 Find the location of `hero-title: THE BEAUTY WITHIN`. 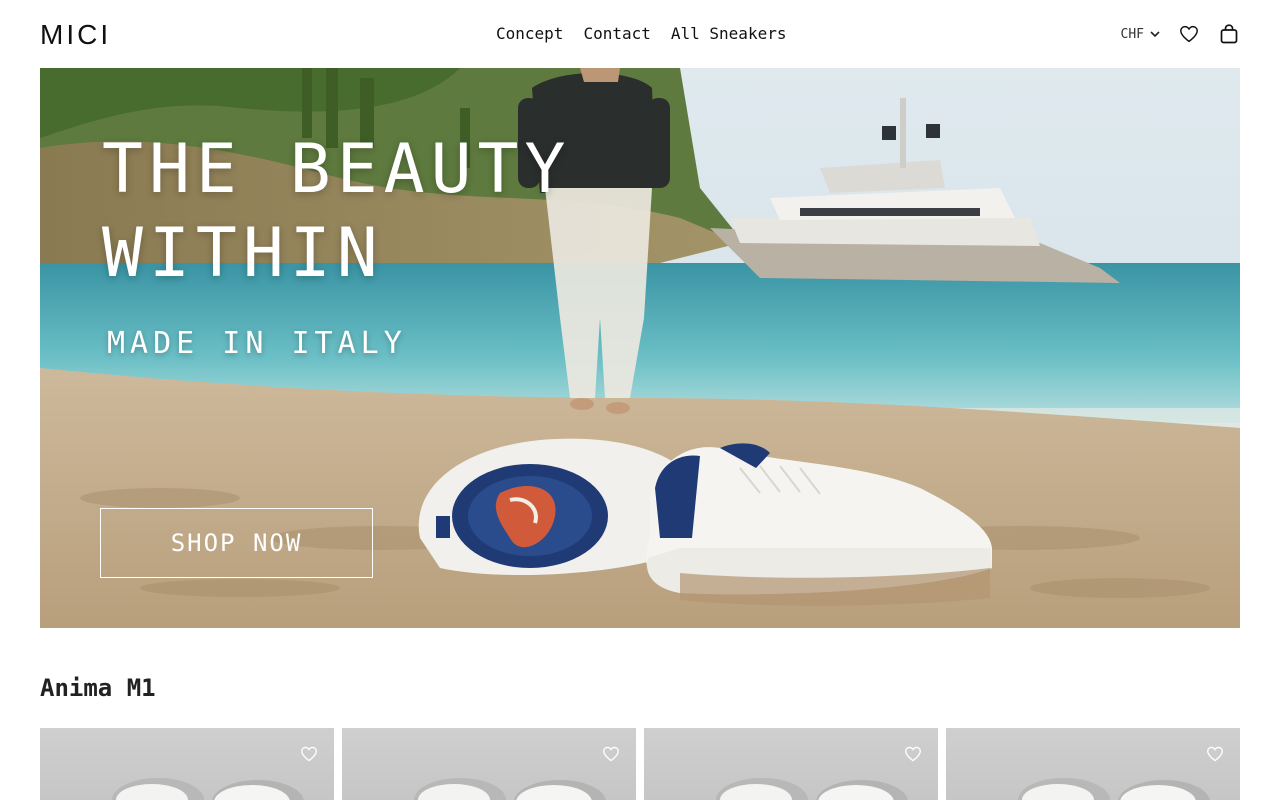

hero-title: THE BEAUTY WITHIN is located at coordinates (336, 212).